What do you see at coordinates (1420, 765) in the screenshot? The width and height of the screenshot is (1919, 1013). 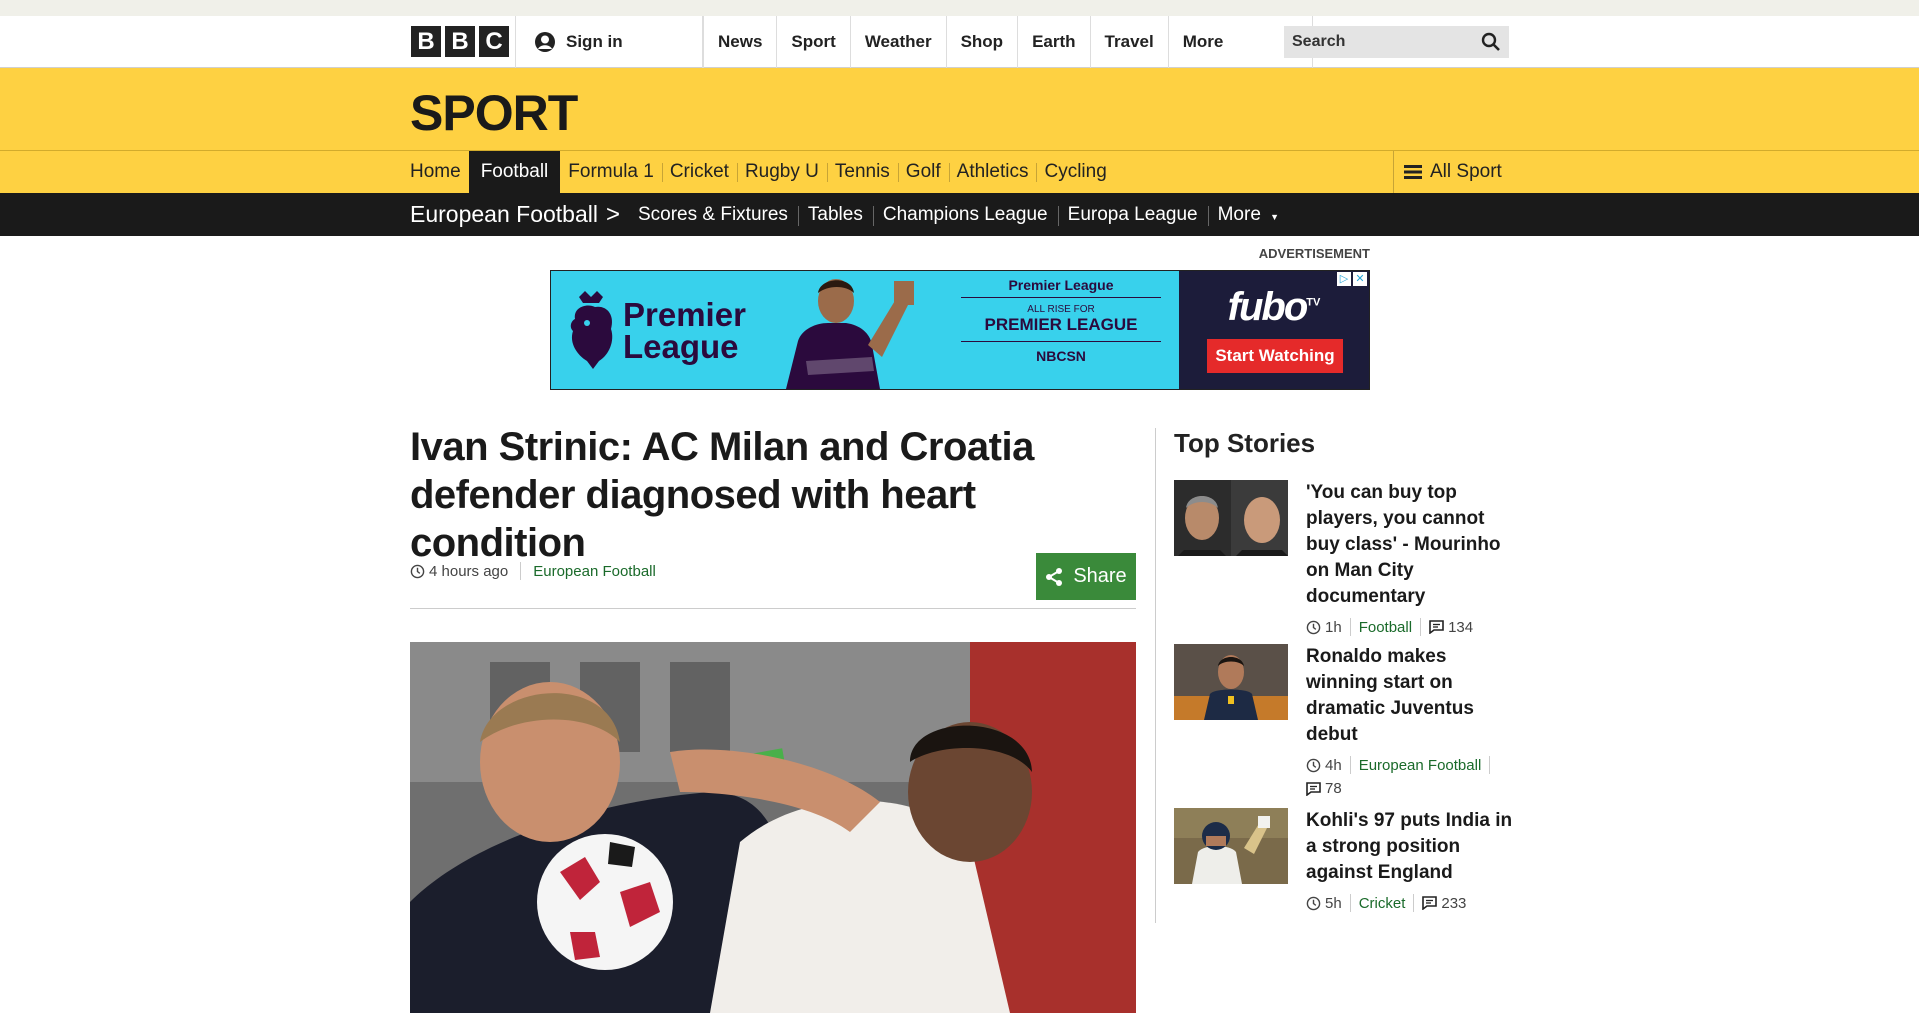 I see `story-section-link: European Football` at bounding box center [1420, 765].